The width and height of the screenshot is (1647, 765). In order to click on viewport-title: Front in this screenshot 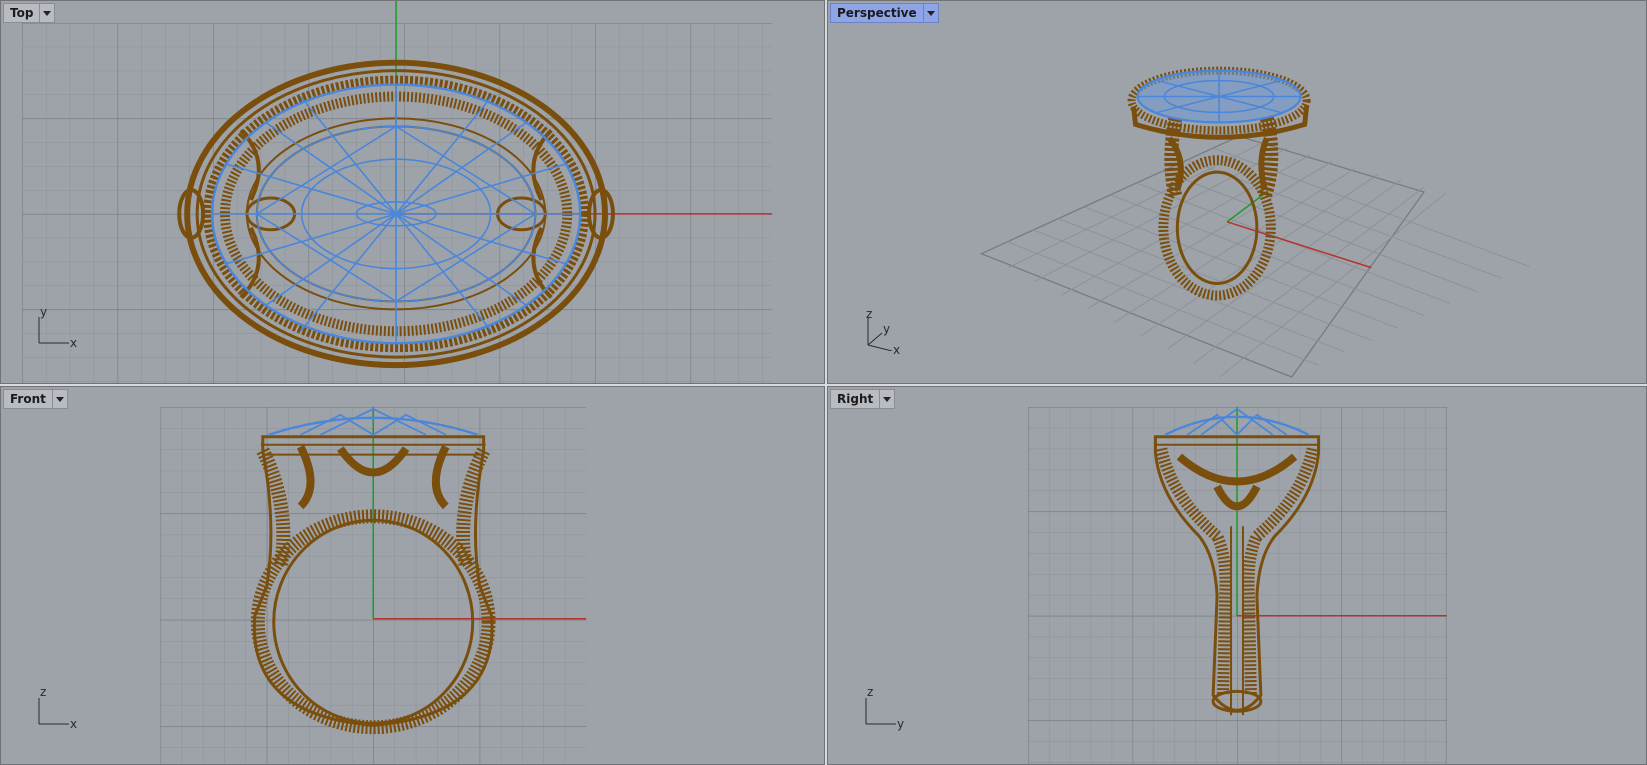, I will do `click(28, 399)`.